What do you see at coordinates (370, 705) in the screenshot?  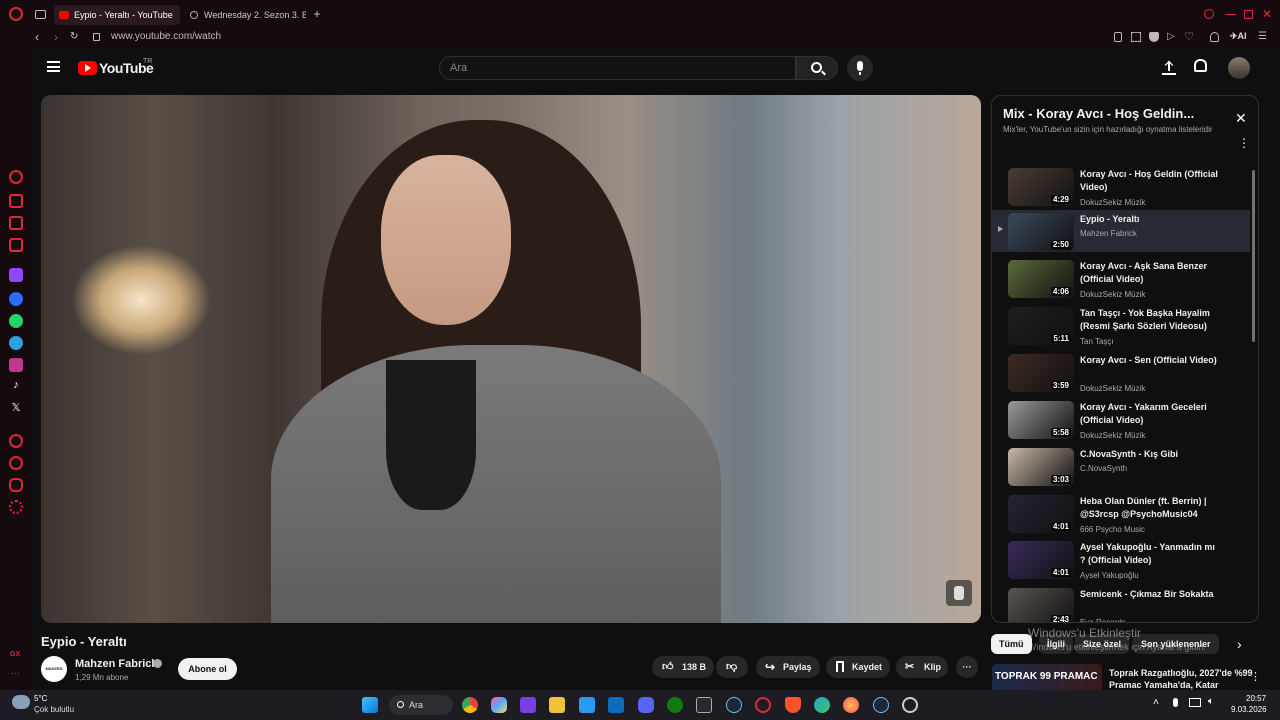 I see `start-icon` at bounding box center [370, 705].